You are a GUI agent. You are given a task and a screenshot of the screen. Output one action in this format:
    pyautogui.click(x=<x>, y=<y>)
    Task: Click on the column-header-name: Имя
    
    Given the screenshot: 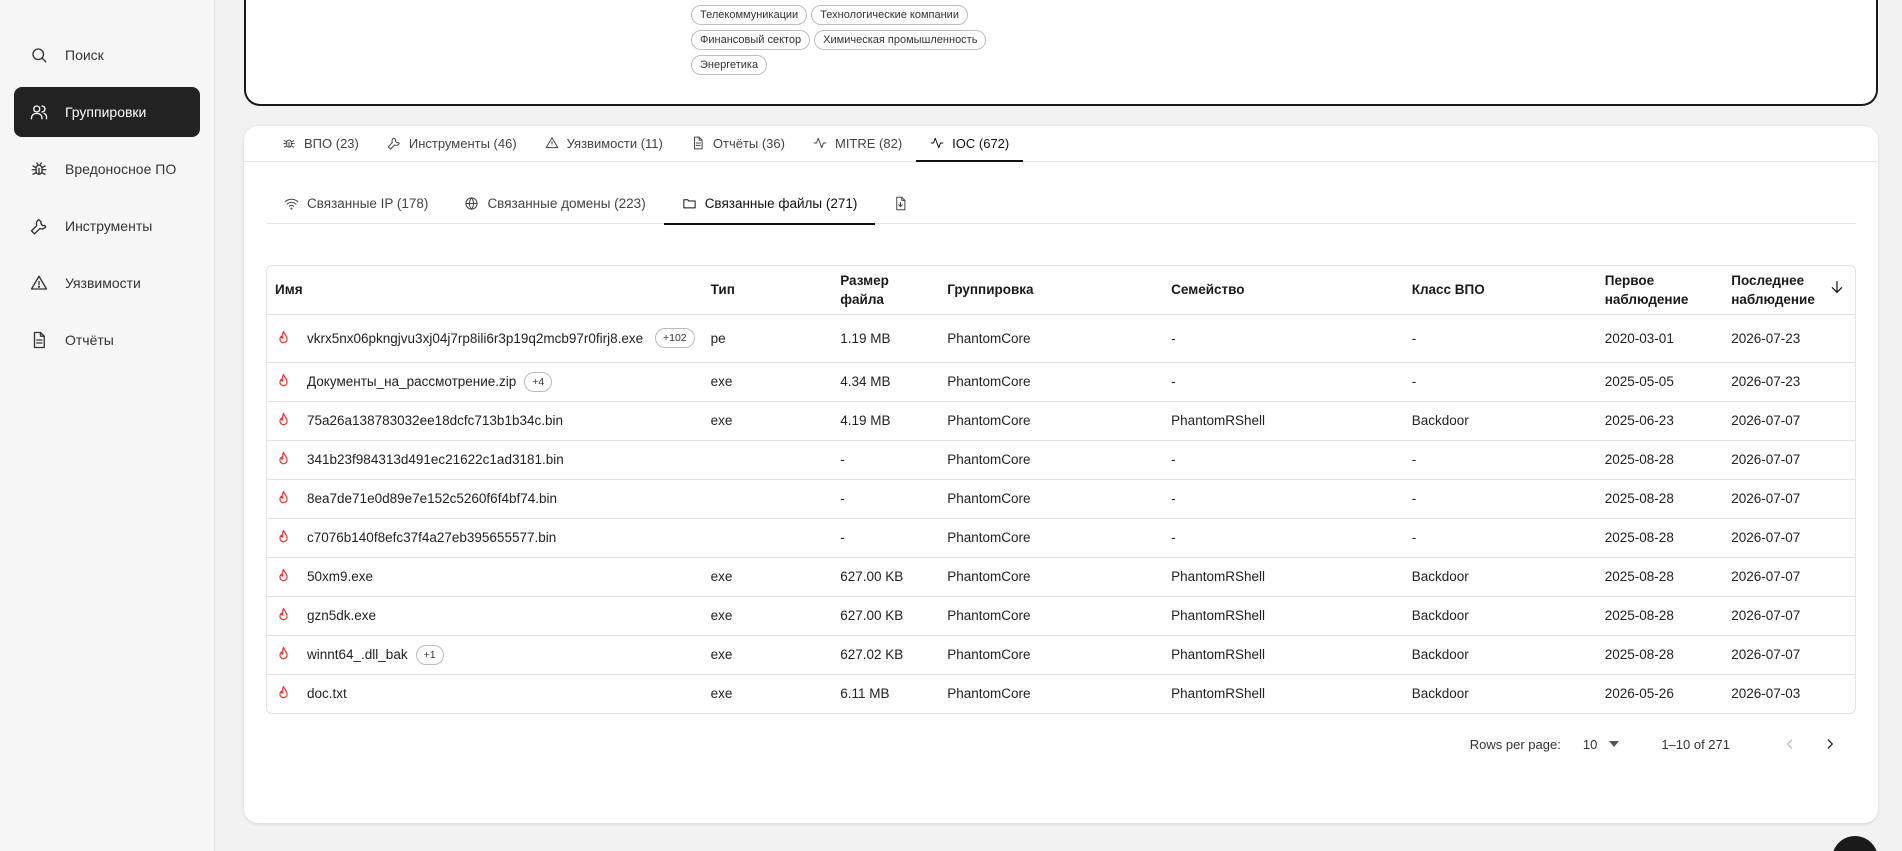 What is the action you would take?
    pyautogui.click(x=485, y=290)
    